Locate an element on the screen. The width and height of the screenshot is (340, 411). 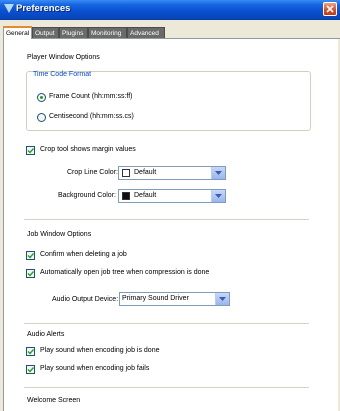
job-window-section-title: Job Window Options is located at coordinates (59, 234).